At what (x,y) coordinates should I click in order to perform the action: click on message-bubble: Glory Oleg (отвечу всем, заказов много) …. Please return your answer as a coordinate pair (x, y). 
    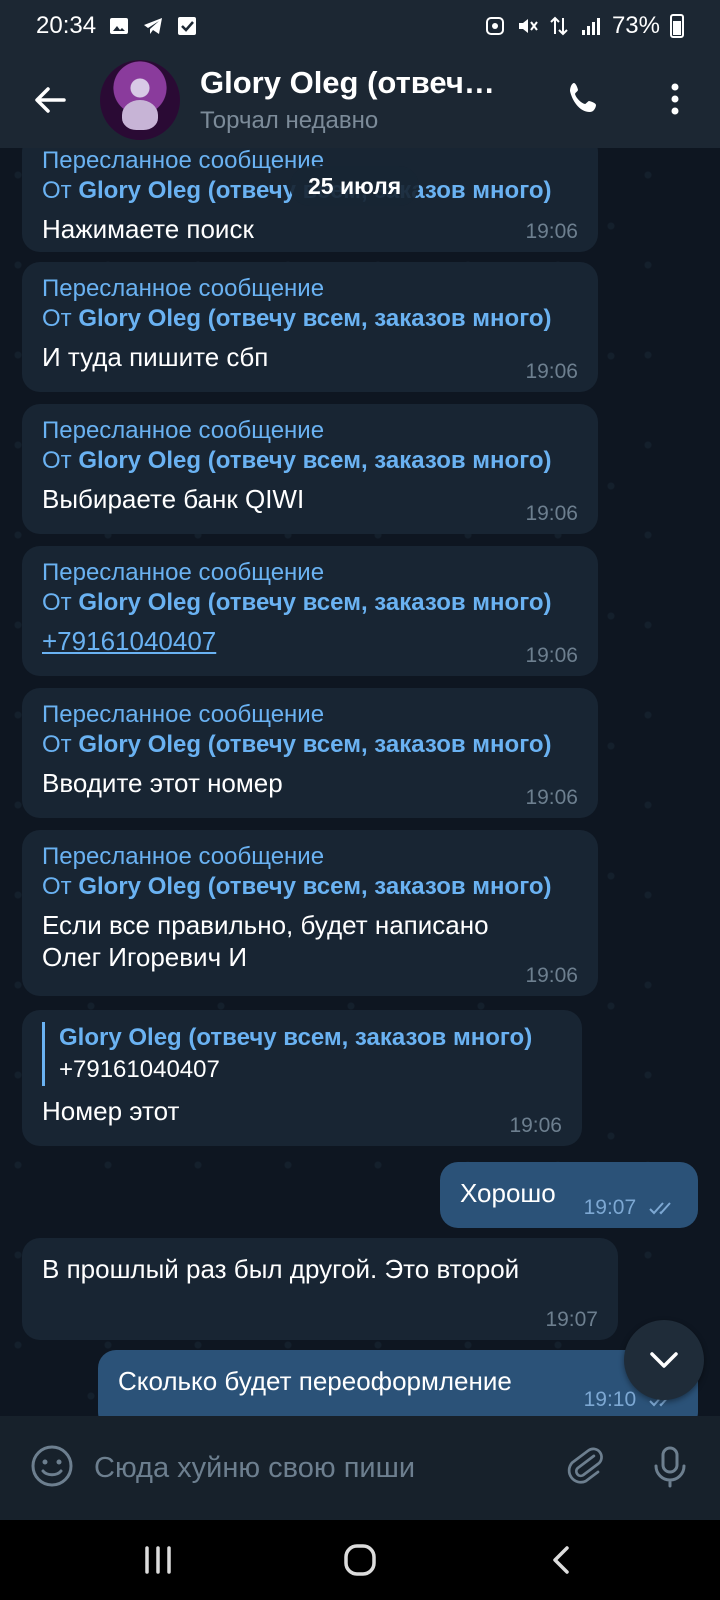
    Looking at the image, I should click on (302, 1078).